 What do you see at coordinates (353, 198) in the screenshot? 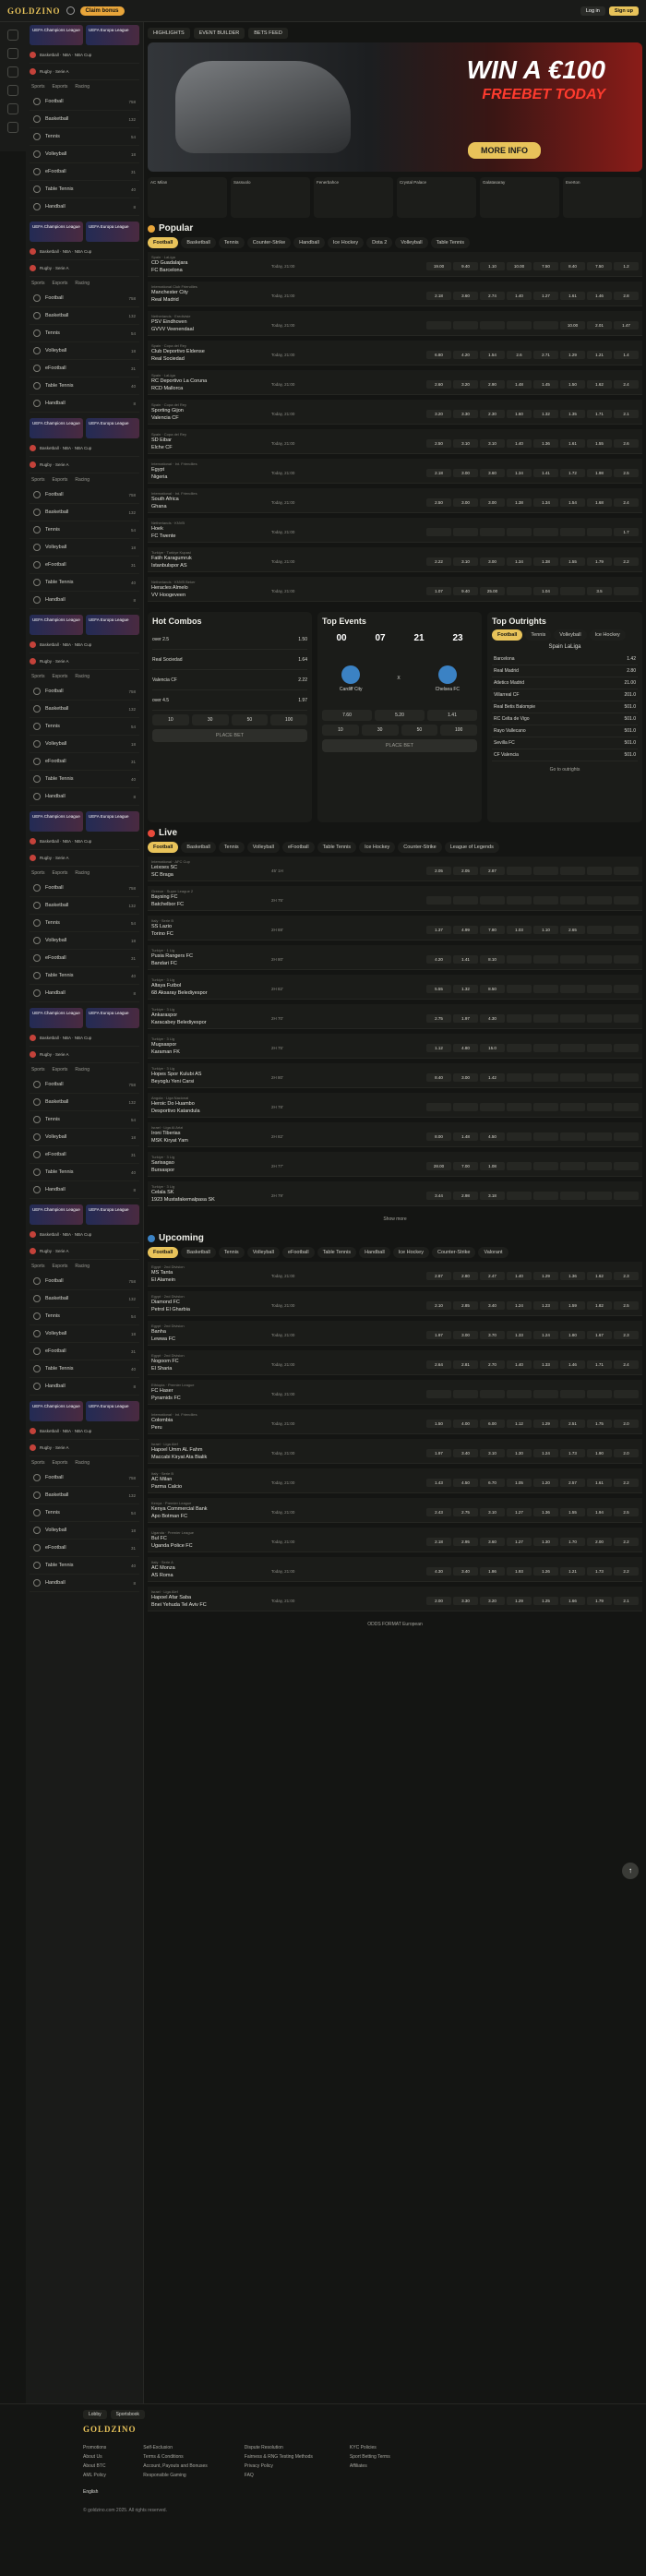
I see `mini-match: Fenerbahce` at bounding box center [353, 198].